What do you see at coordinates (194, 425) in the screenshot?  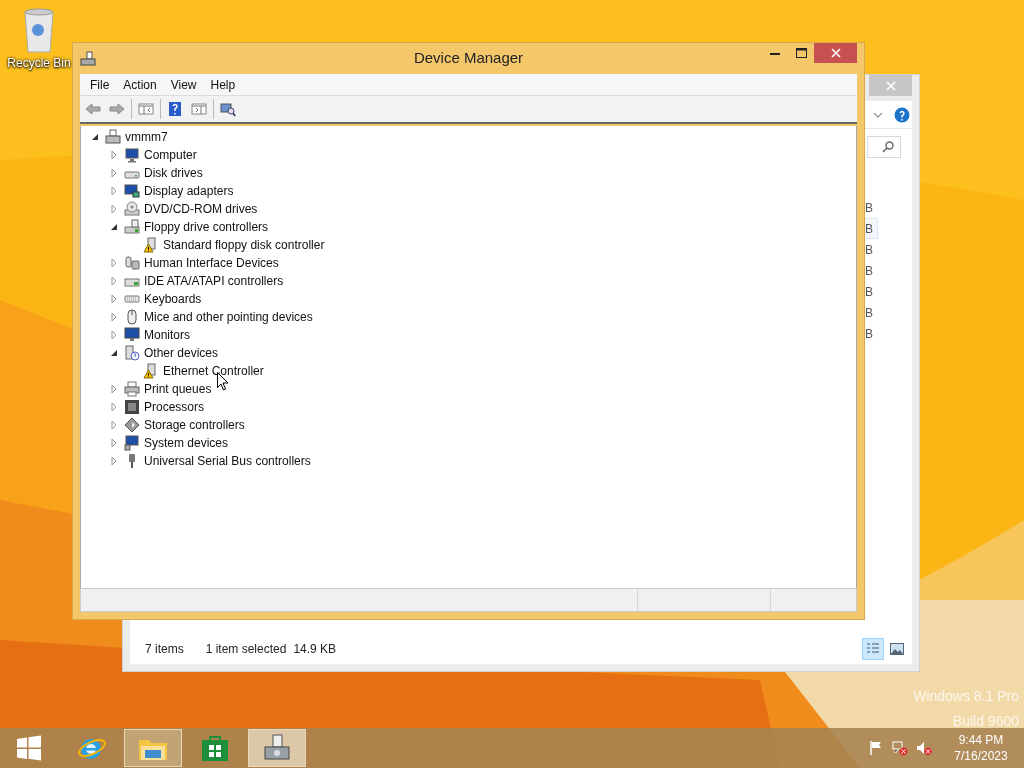 I see `tree-item-label: Storage controllers` at bounding box center [194, 425].